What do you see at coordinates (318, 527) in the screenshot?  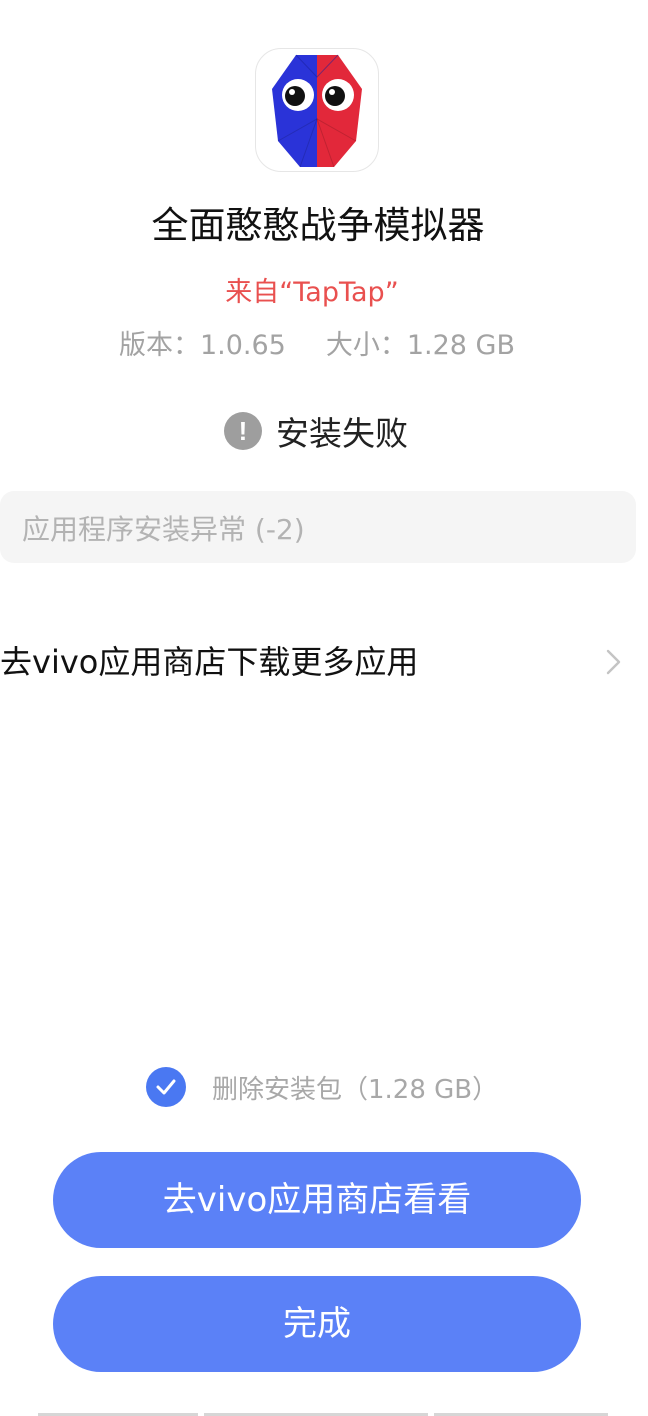 I see `error-message-box: 应用程序安装异常 (-2)` at bounding box center [318, 527].